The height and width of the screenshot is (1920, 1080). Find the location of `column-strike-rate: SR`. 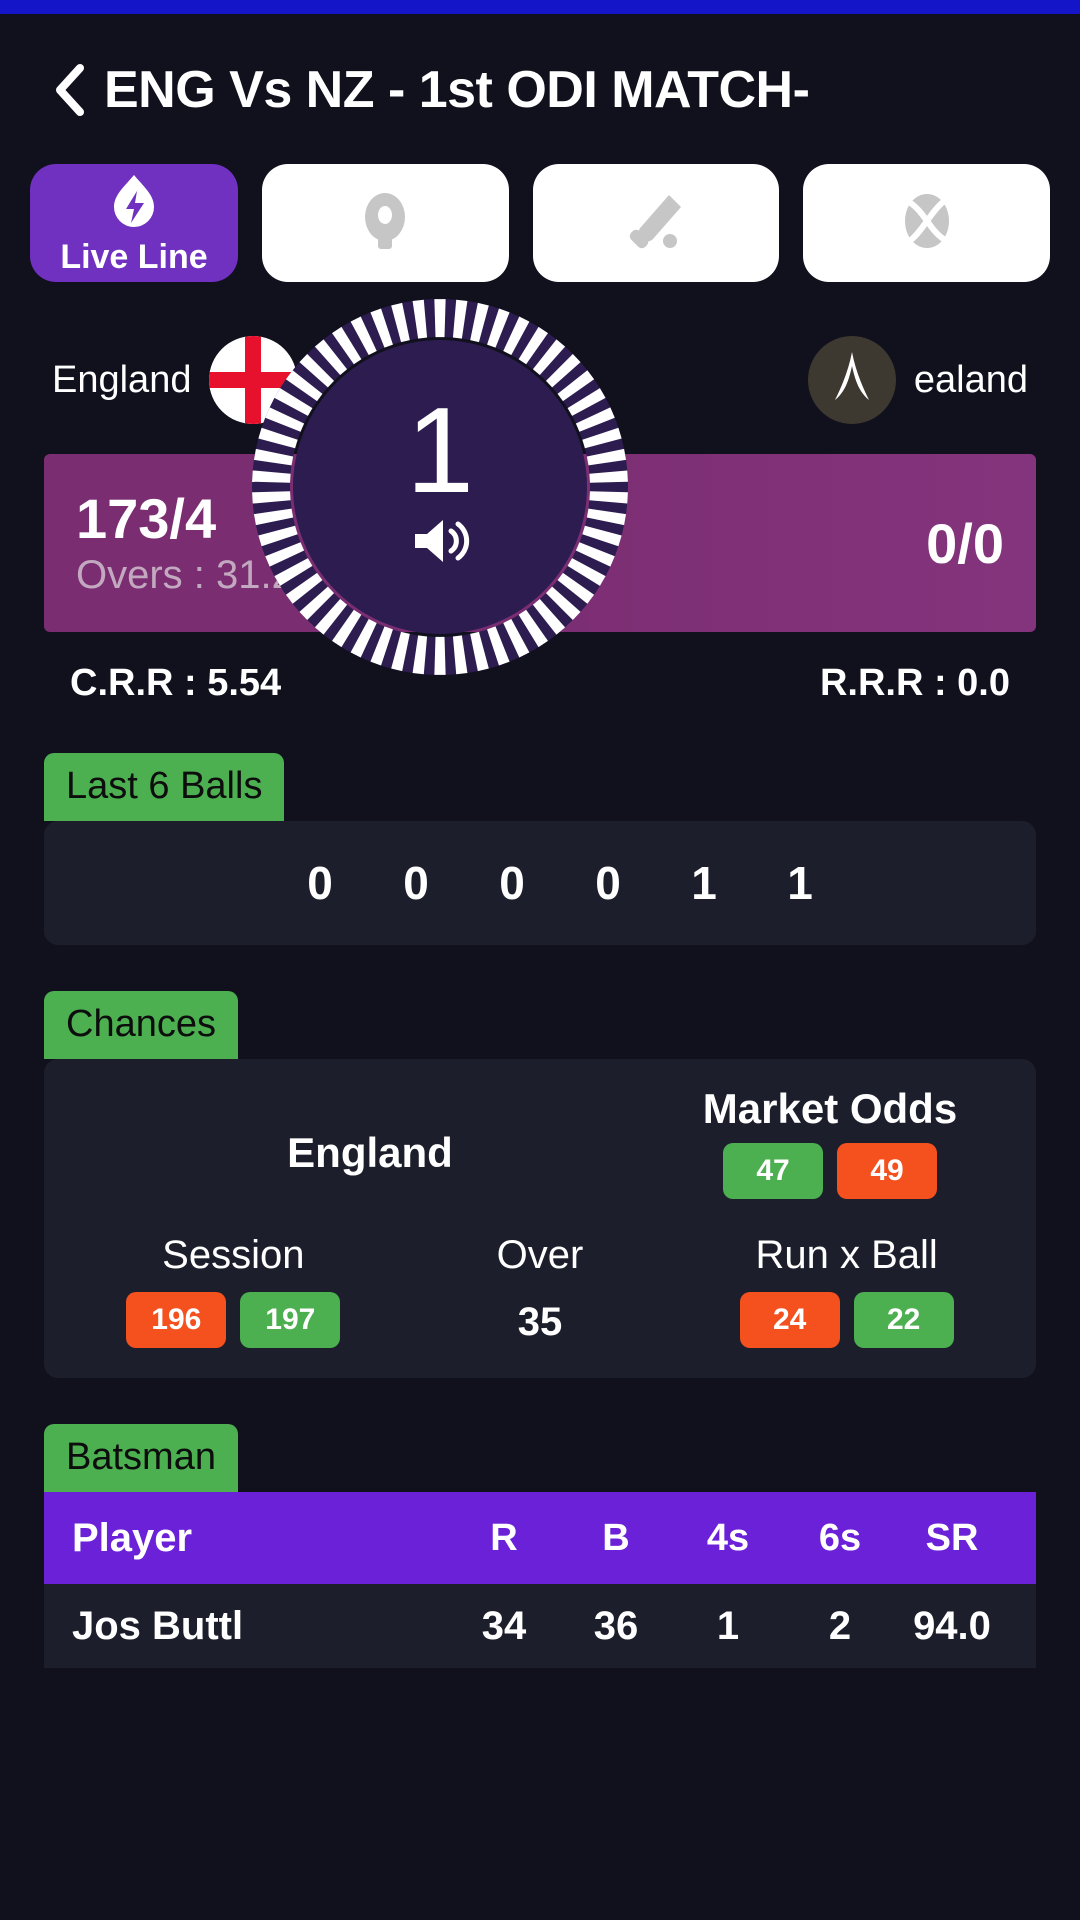

column-strike-rate: SR is located at coordinates (952, 1537).